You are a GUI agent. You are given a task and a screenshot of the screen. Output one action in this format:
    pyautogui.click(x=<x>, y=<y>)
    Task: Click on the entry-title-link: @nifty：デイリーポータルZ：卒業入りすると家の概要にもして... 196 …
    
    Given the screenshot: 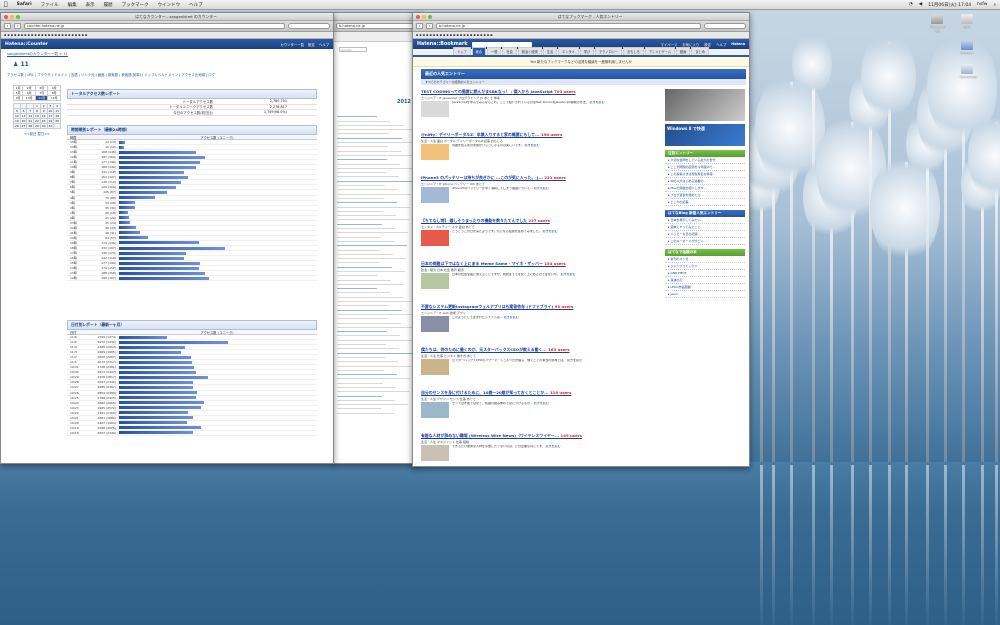 What is the action you would take?
    pyautogui.click(x=541, y=135)
    